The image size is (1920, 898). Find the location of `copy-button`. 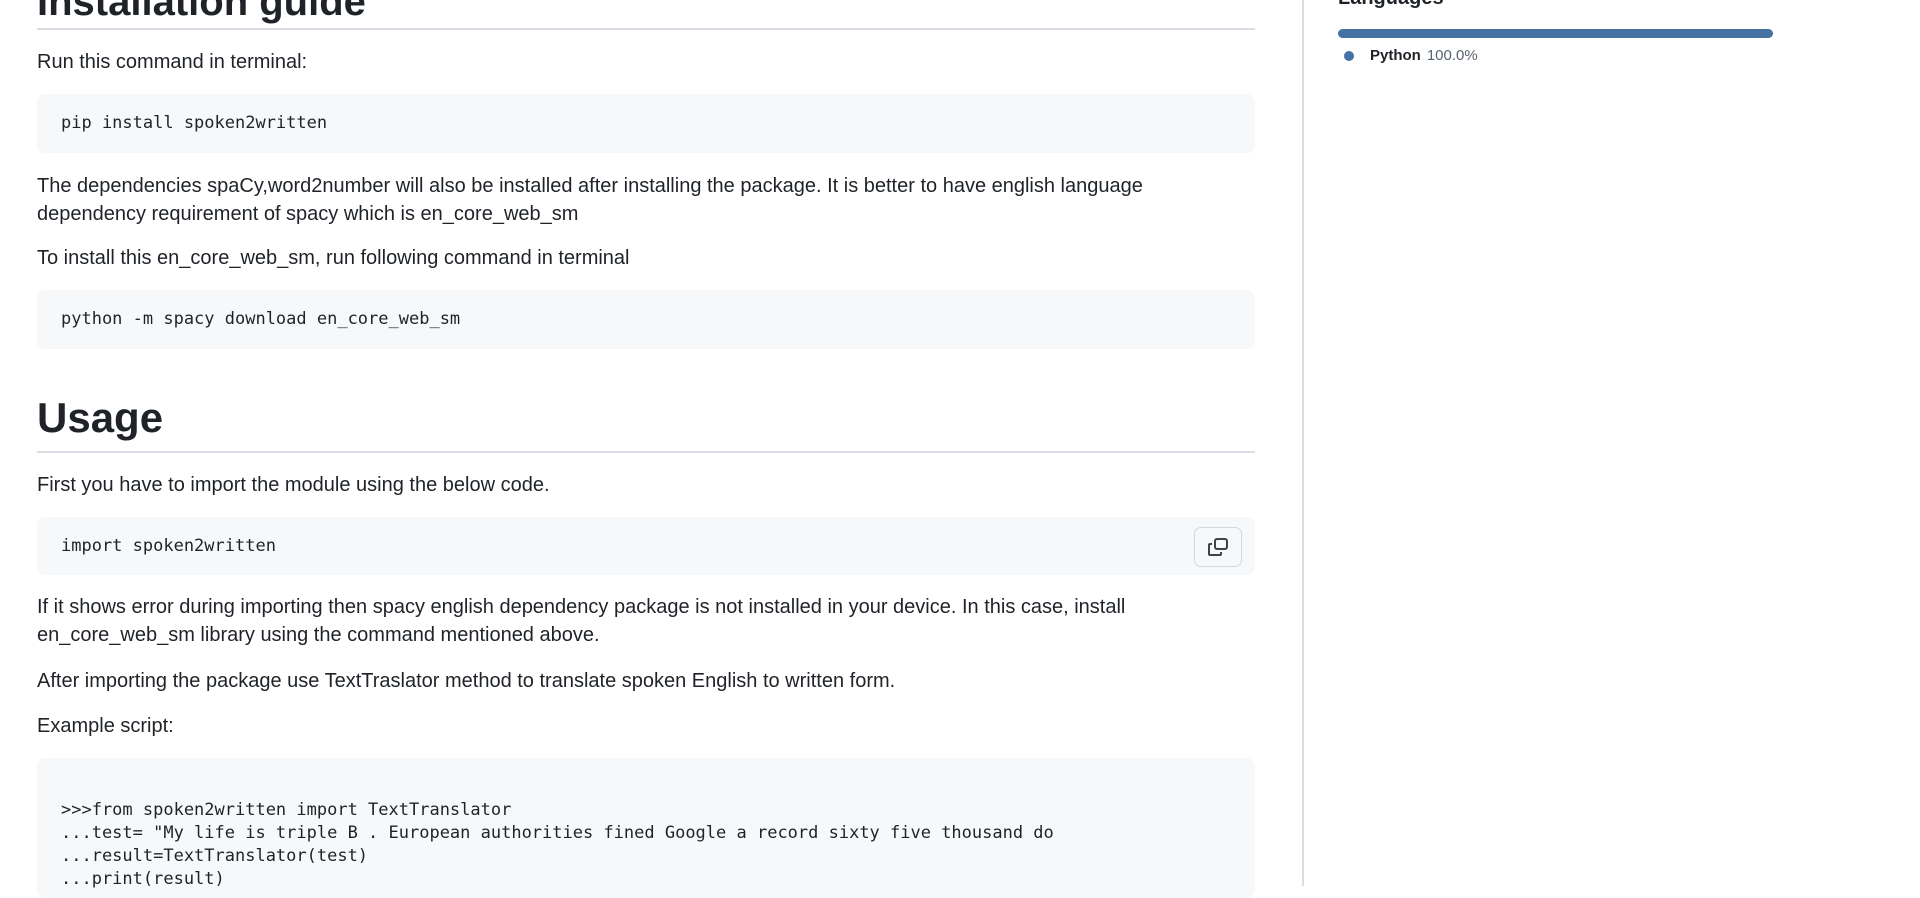

copy-button is located at coordinates (1218, 547).